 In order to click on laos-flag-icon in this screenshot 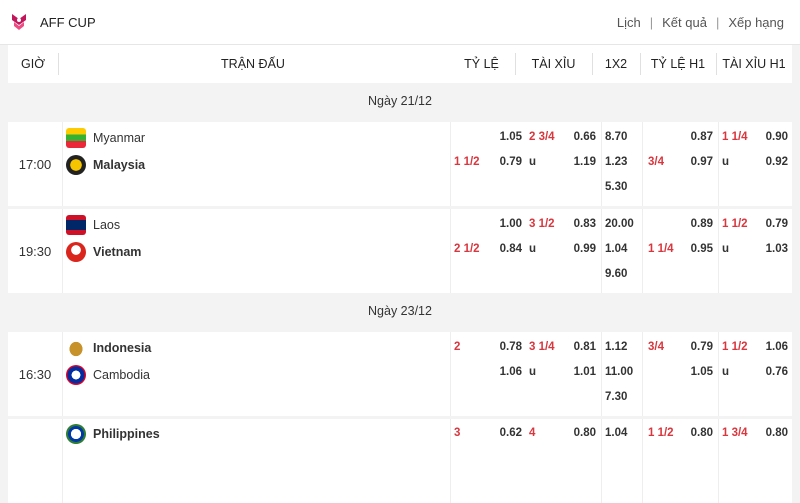, I will do `click(76, 225)`.